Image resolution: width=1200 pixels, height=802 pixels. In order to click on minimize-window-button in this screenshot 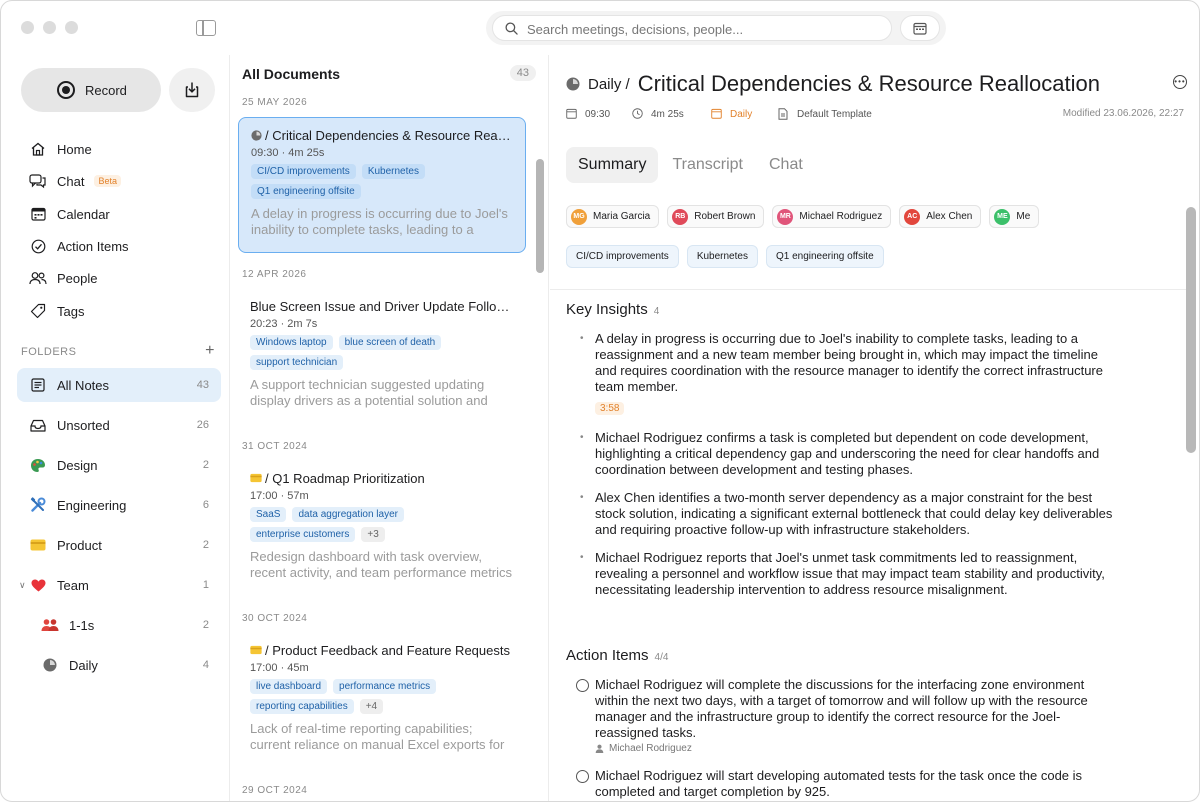, I will do `click(49, 27)`.